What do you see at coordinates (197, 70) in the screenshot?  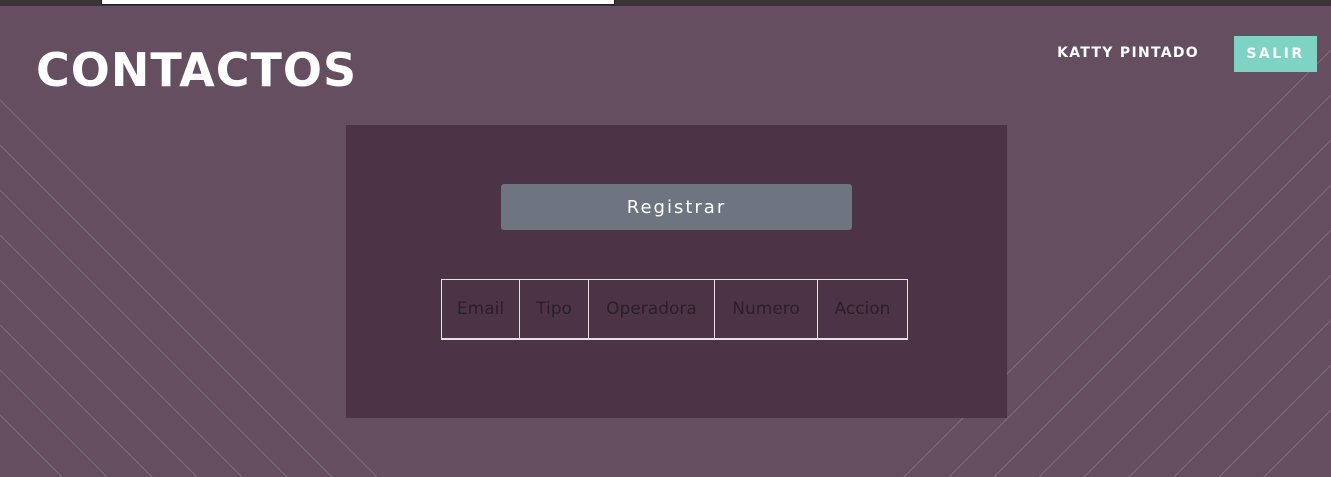 I see `page-title: CONTACTOS` at bounding box center [197, 70].